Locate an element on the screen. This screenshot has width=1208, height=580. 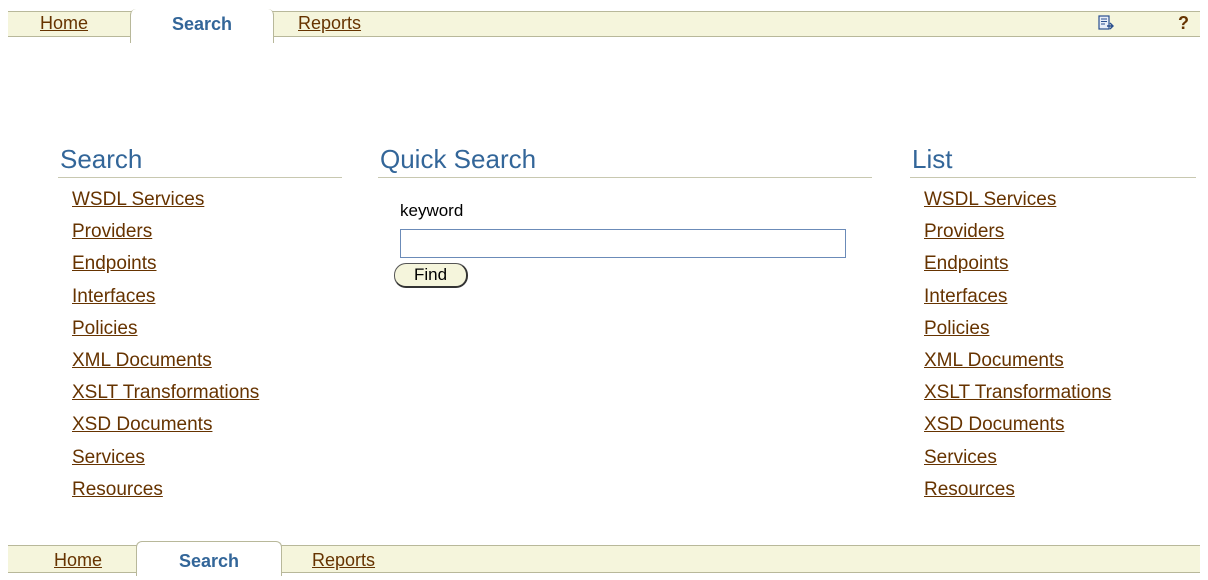
top-tab-bar: Home Search Reports ? is located at coordinates (604, 26).